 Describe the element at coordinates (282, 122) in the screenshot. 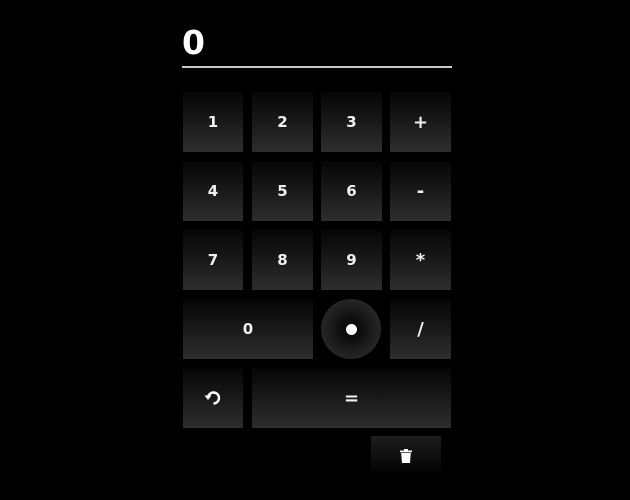

I see `key-2: 2` at that location.